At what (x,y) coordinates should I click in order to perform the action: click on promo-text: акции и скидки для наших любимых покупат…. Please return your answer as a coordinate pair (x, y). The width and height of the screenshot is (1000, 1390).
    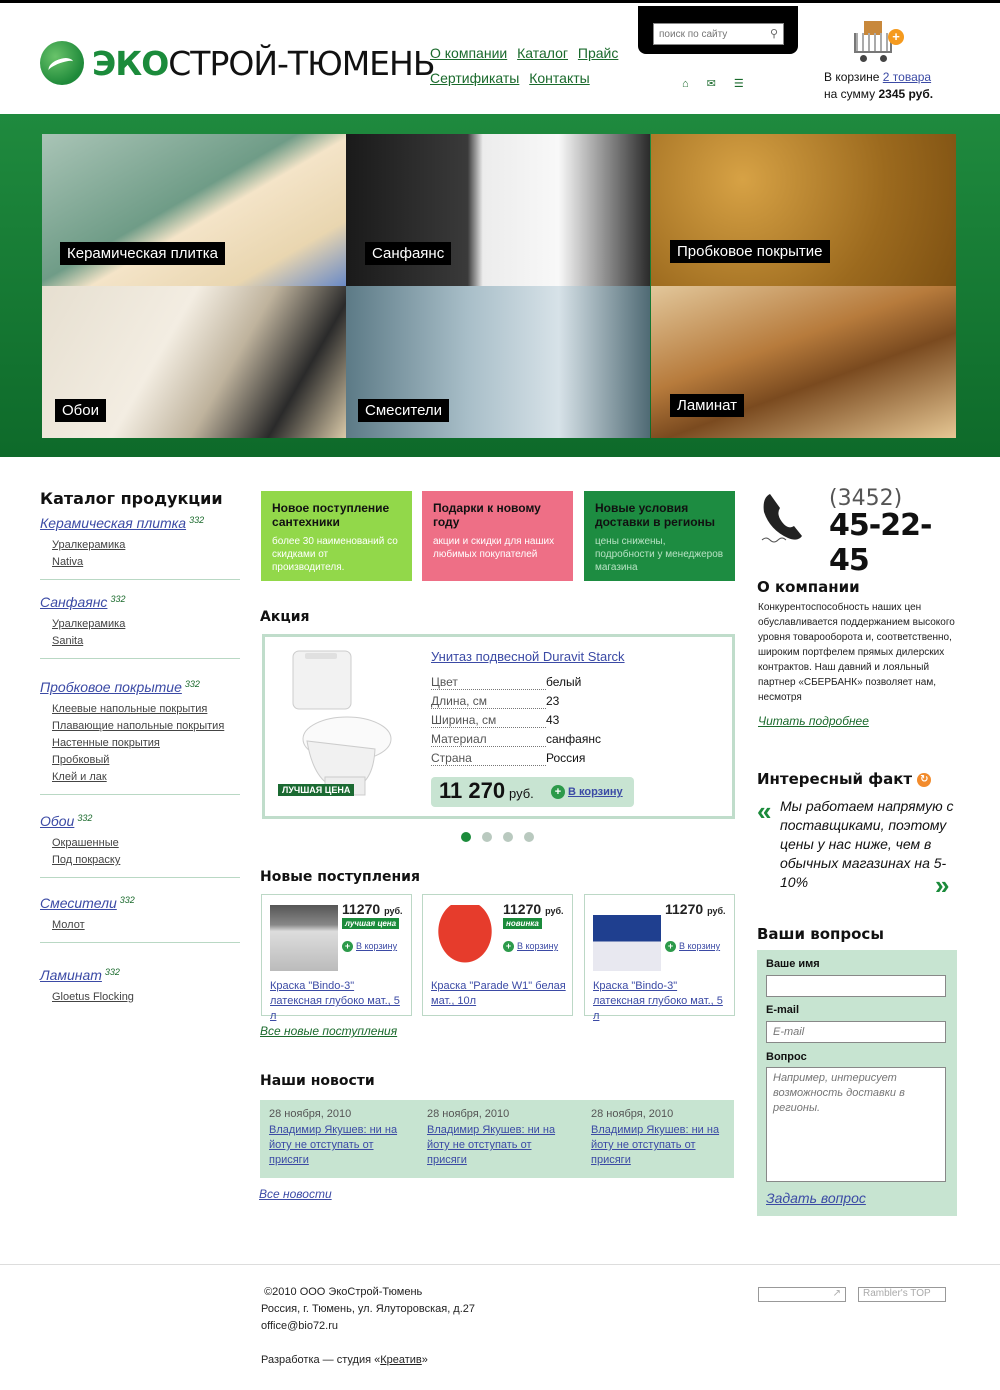
    Looking at the image, I should click on (494, 548).